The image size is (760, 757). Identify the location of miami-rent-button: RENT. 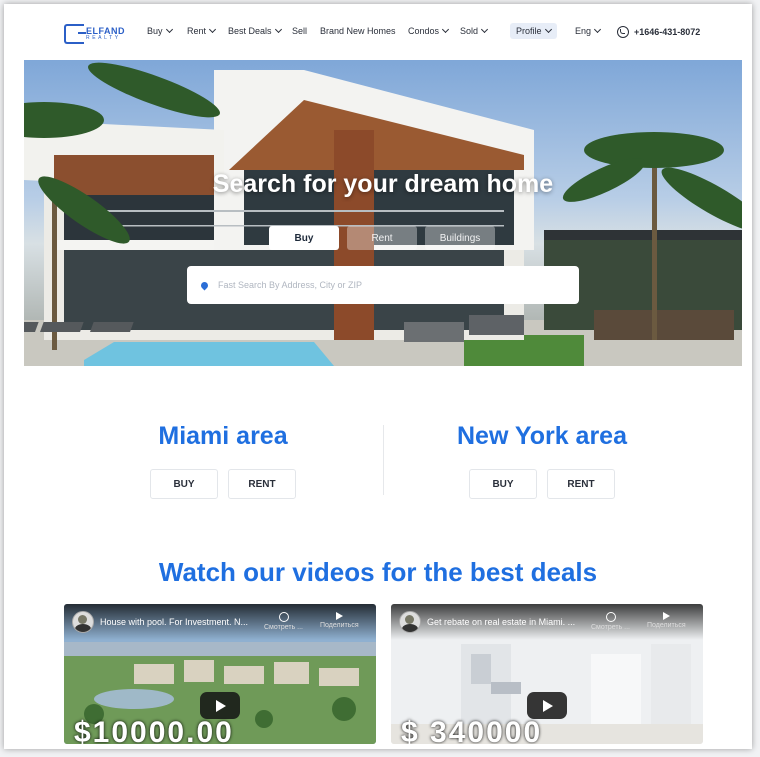
(262, 484).